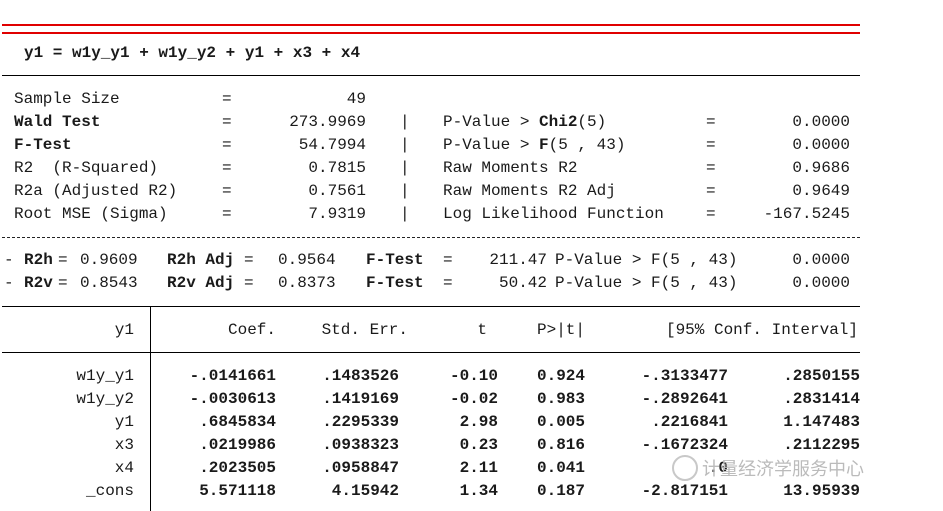  Describe the element at coordinates (560, 330) in the screenshot. I see `header-p: P>|t|` at that location.